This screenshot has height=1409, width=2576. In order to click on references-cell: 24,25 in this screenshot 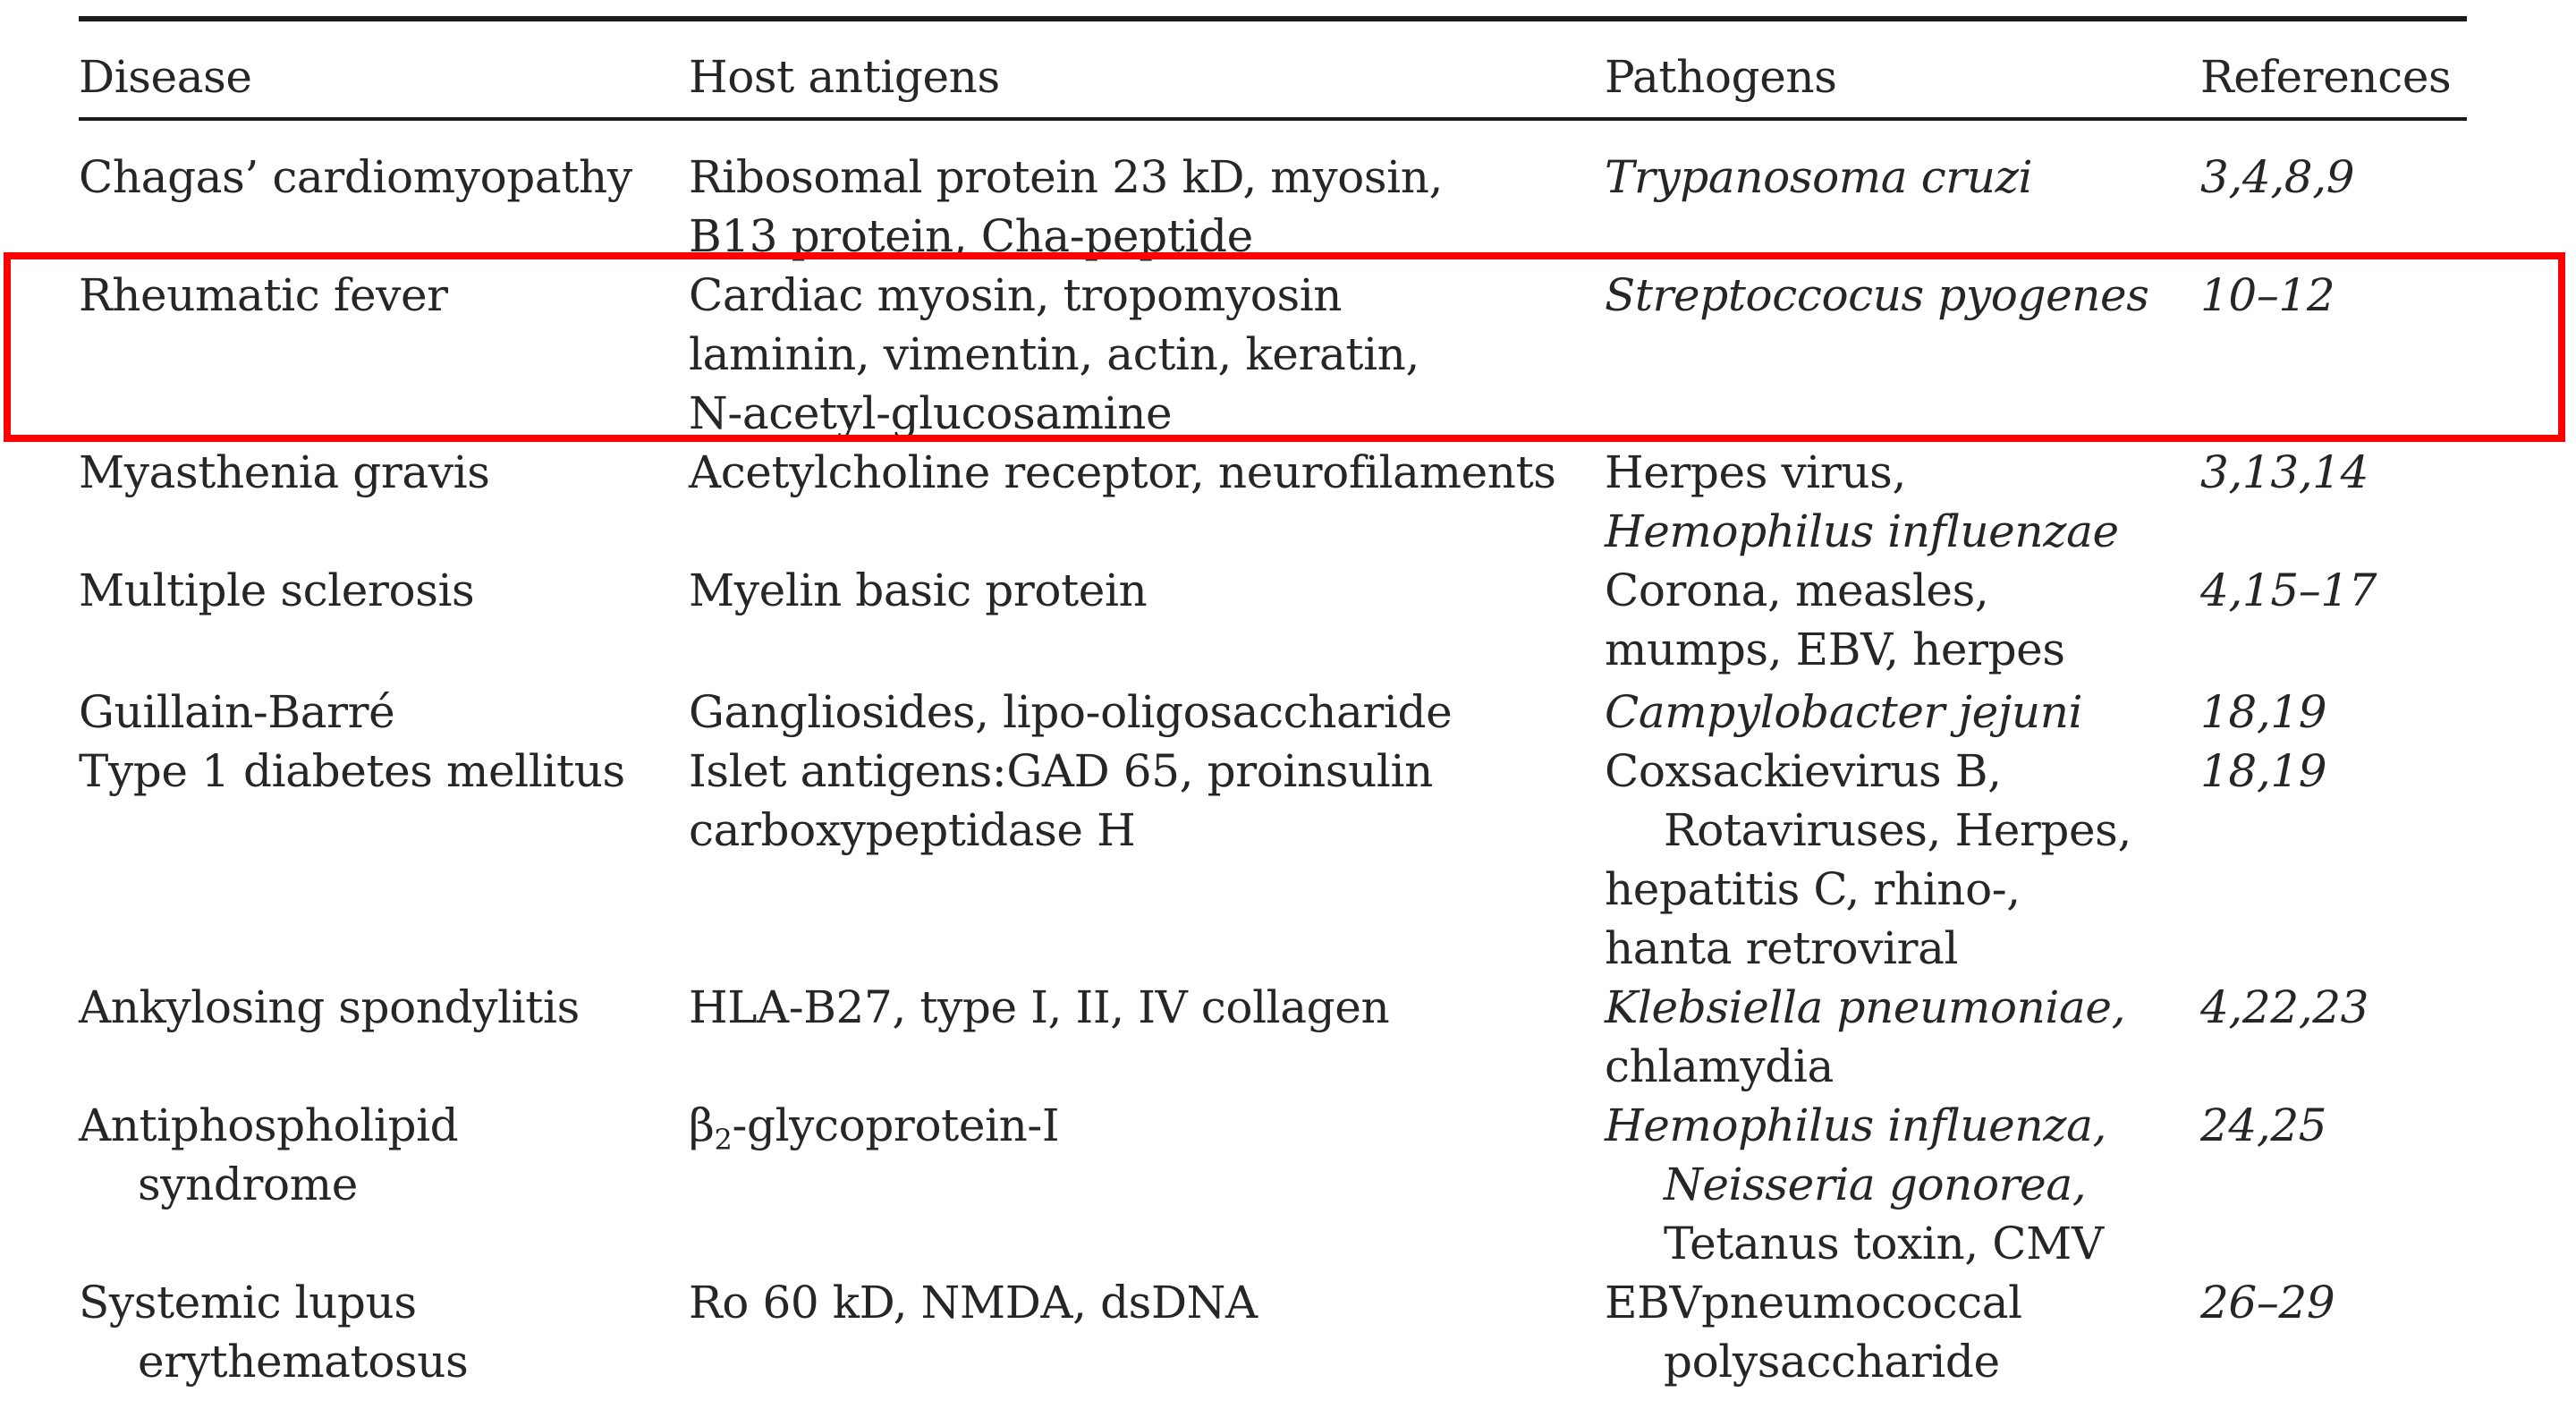, I will do `click(2263, 1125)`.